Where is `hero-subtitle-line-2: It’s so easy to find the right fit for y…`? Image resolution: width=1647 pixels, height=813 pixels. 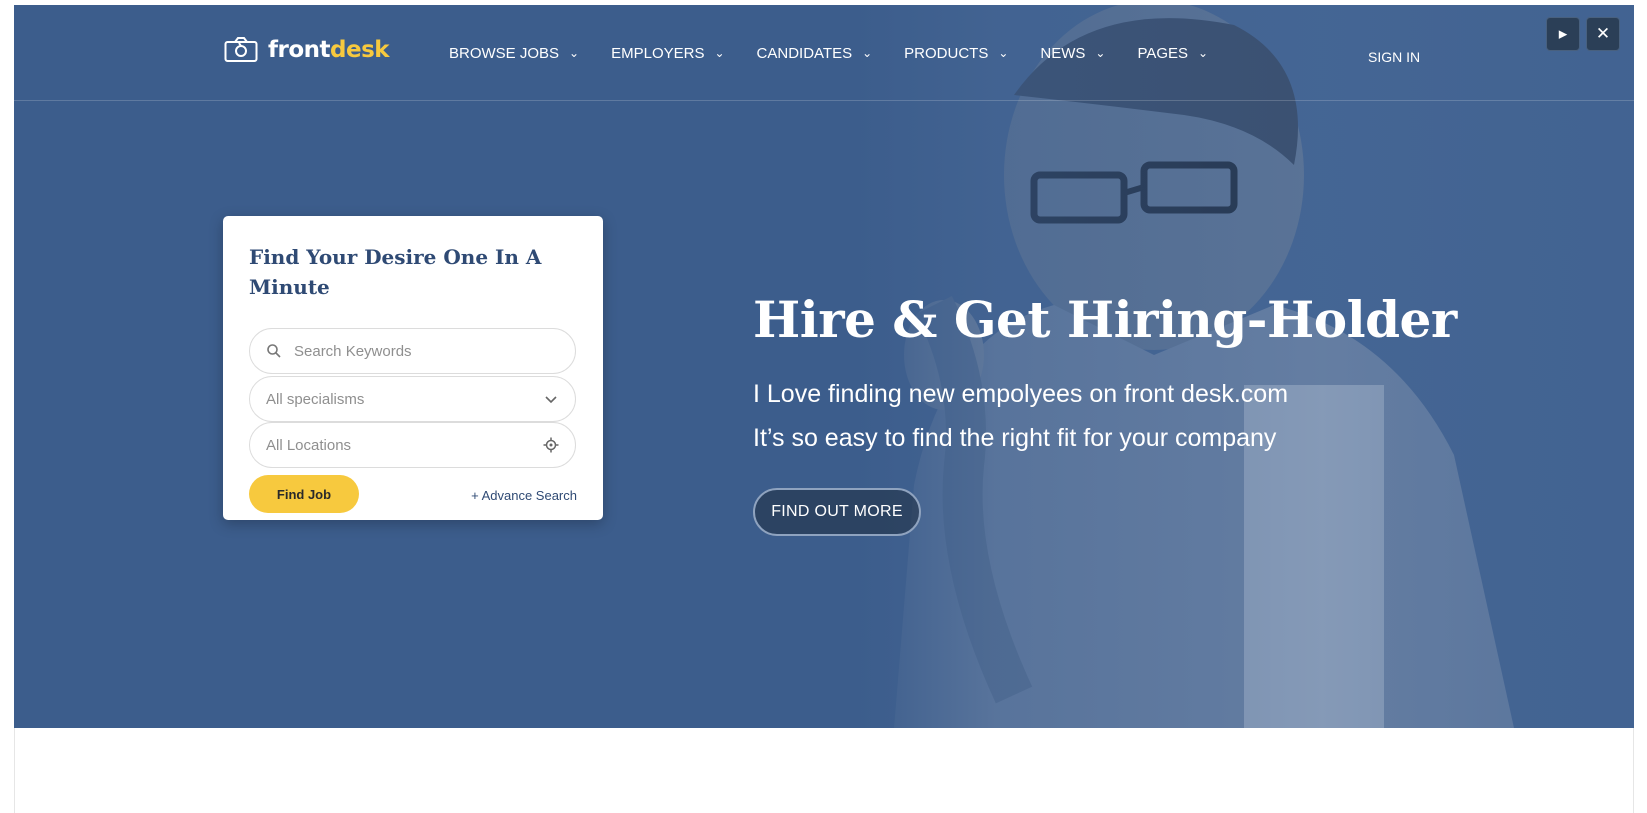
hero-subtitle-line-2: It’s so easy to find the right fit for y… is located at coordinates (1015, 438).